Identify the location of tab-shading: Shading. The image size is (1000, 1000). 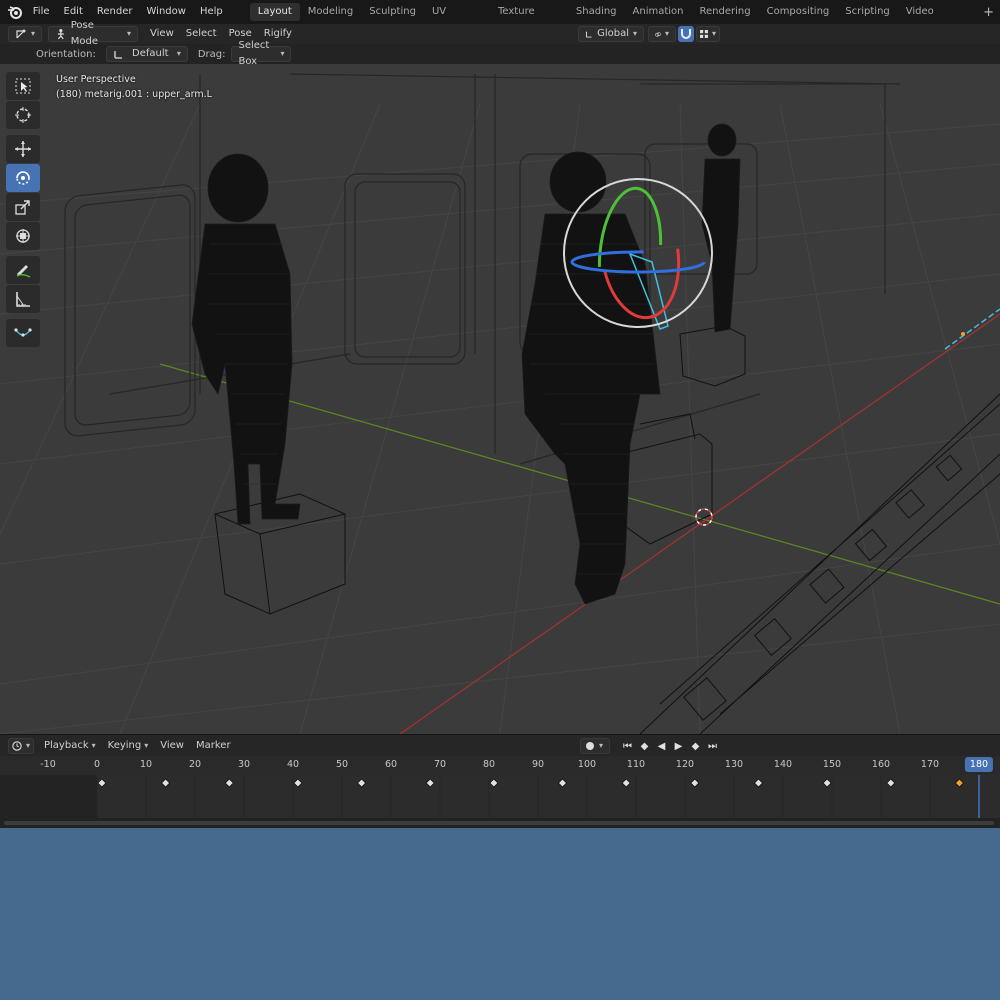
(596, 12).